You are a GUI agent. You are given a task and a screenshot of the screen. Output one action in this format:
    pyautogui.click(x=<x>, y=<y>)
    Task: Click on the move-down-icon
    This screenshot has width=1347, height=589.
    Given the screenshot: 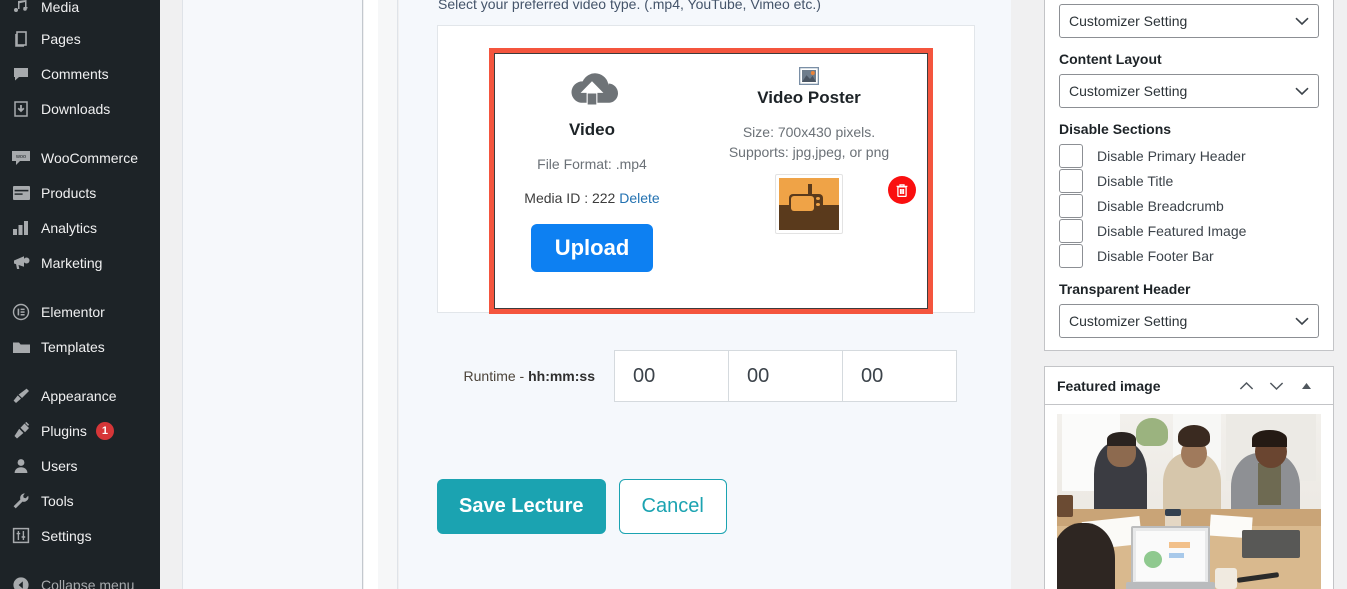 What is the action you would take?
    pyautogui.click(x=1276, y=386)
    